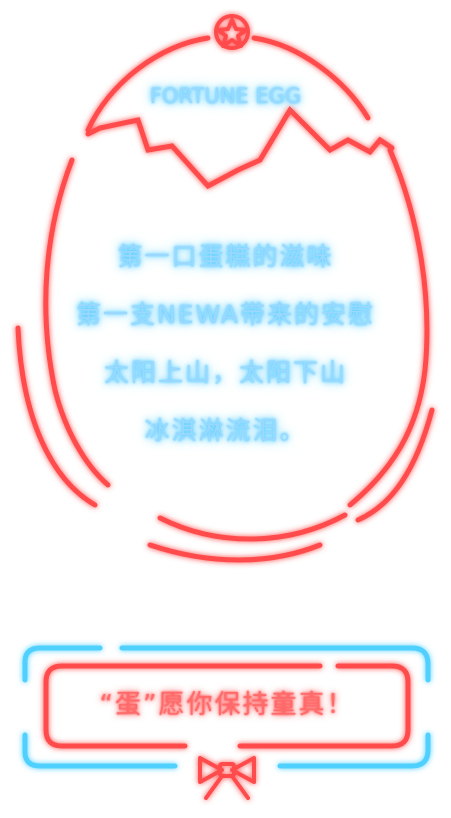 This screenshot has width=451, height=818. What do you see at coordinates (227, 778) in the screenshot?
I see `bow-icon` at bounding box center [227, 778].